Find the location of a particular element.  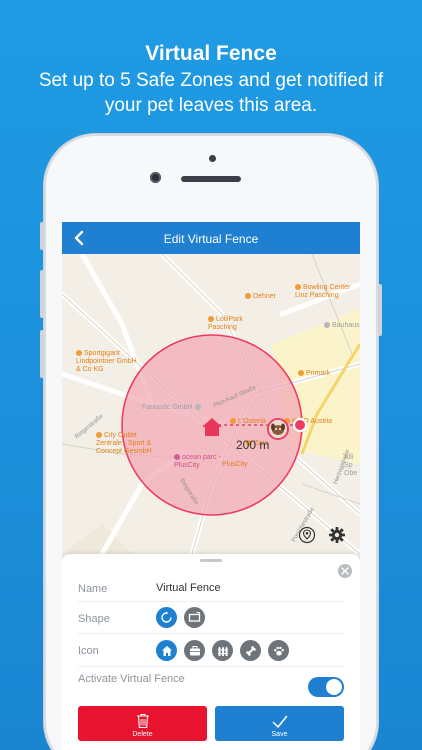

restaurant-icon is located at coordinates (233, 421).